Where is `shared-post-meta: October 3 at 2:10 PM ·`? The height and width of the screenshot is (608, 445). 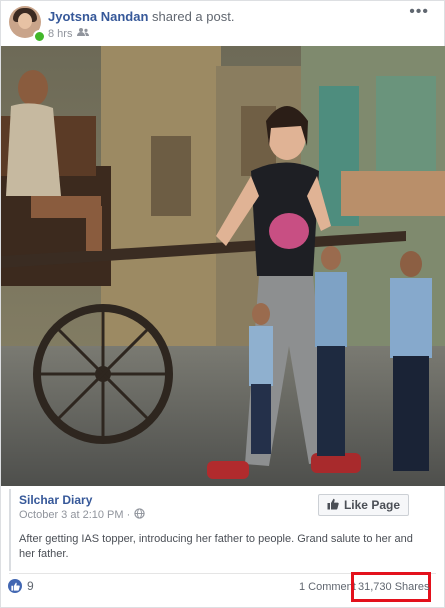 shared-post-meta: October 3 at 2:10 PM · is located at coordinates (82, 515).